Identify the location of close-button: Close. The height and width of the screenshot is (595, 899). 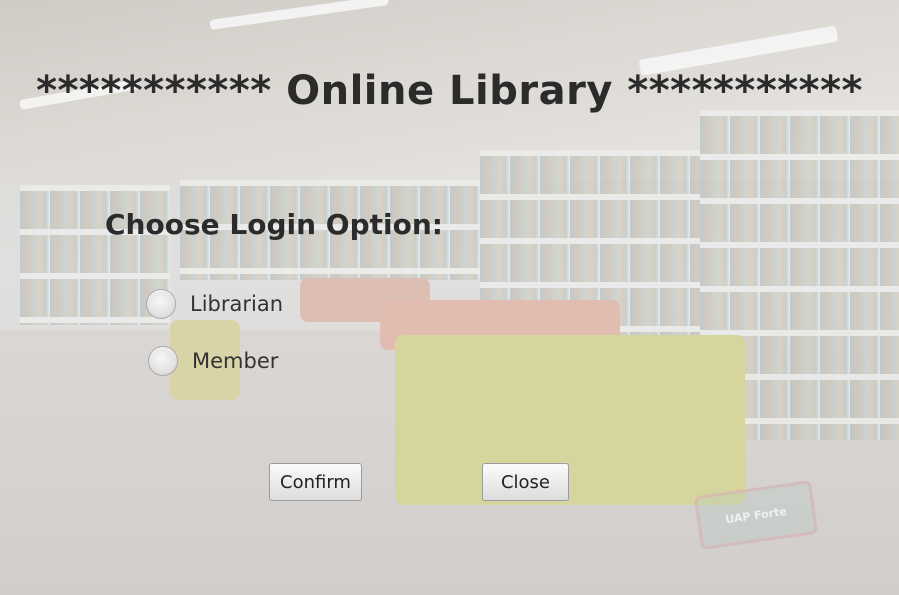
(525, 482).